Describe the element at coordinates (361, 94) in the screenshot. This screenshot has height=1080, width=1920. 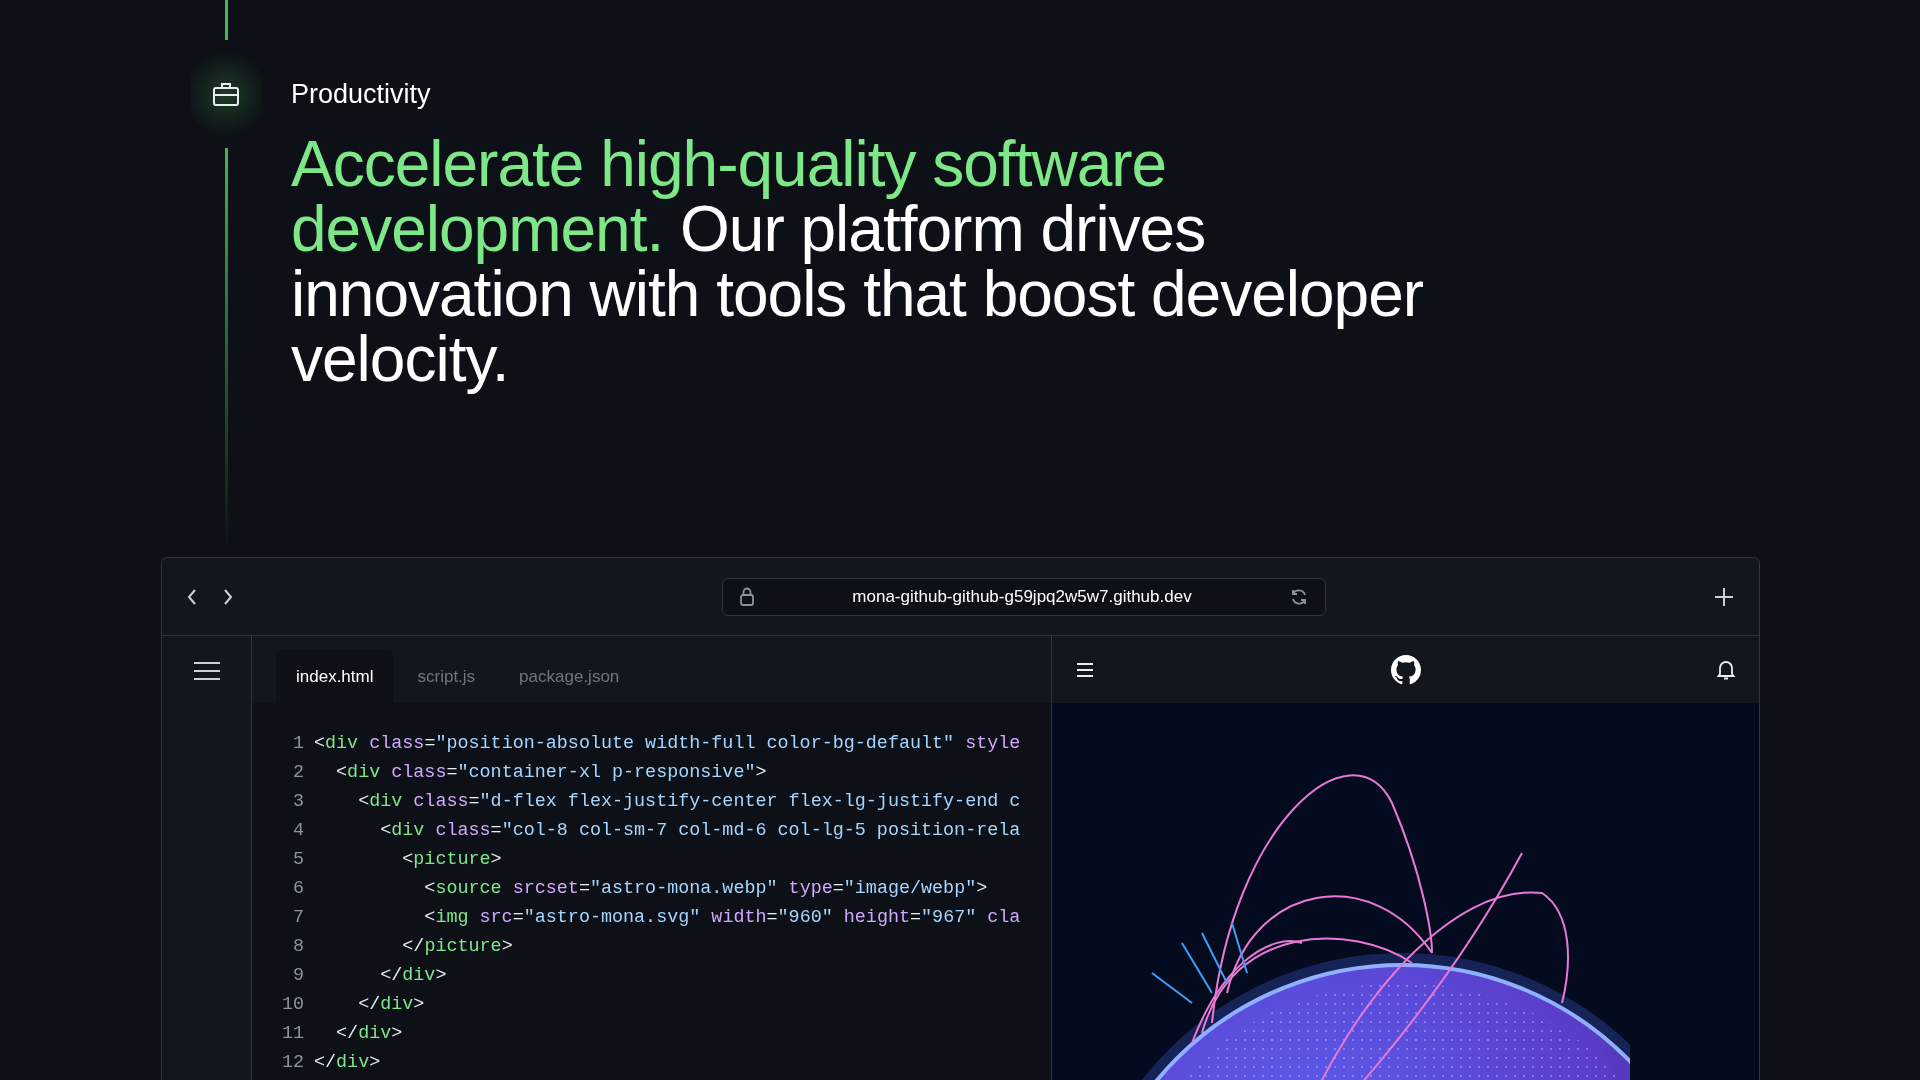
I see `section-label: Productivity` at that location.